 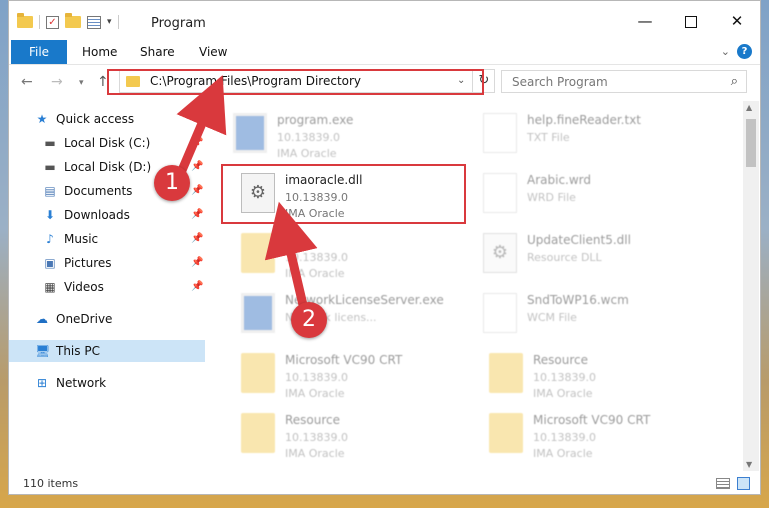 What do you see at coordinates (349, 137) in the screenshot?
I see `file-item: program.exe 10.13839.0 IMA Oracle` at bounding box center [349, 137].